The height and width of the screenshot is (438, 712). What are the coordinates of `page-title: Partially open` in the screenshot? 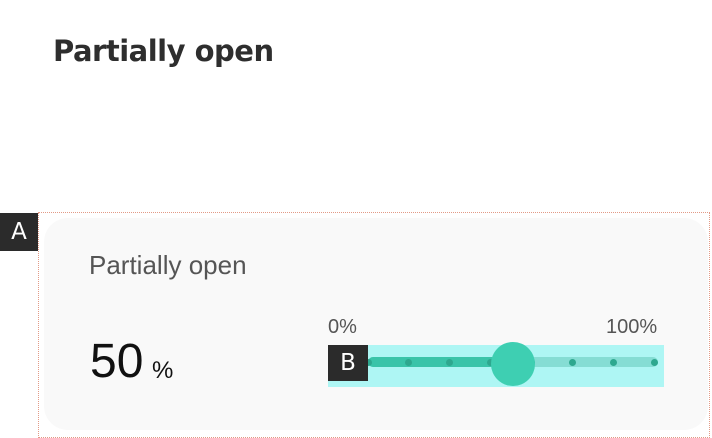 It's located at (163, 51).